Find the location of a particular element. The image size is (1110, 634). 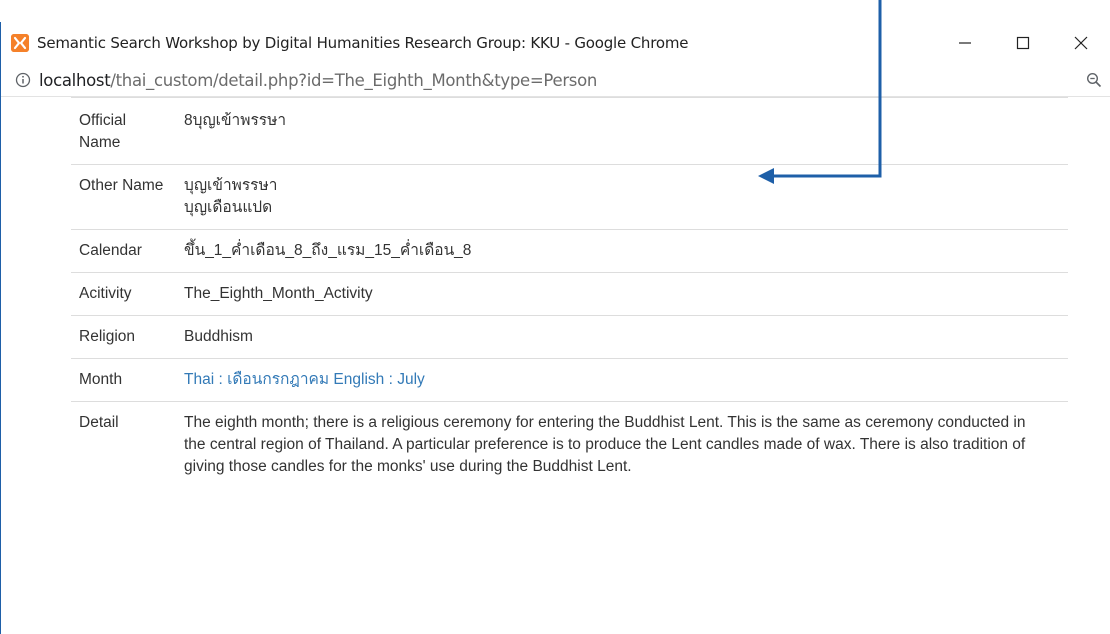

row-value: The_Eighth_Month_Activity is located at coordinates (622, 294).